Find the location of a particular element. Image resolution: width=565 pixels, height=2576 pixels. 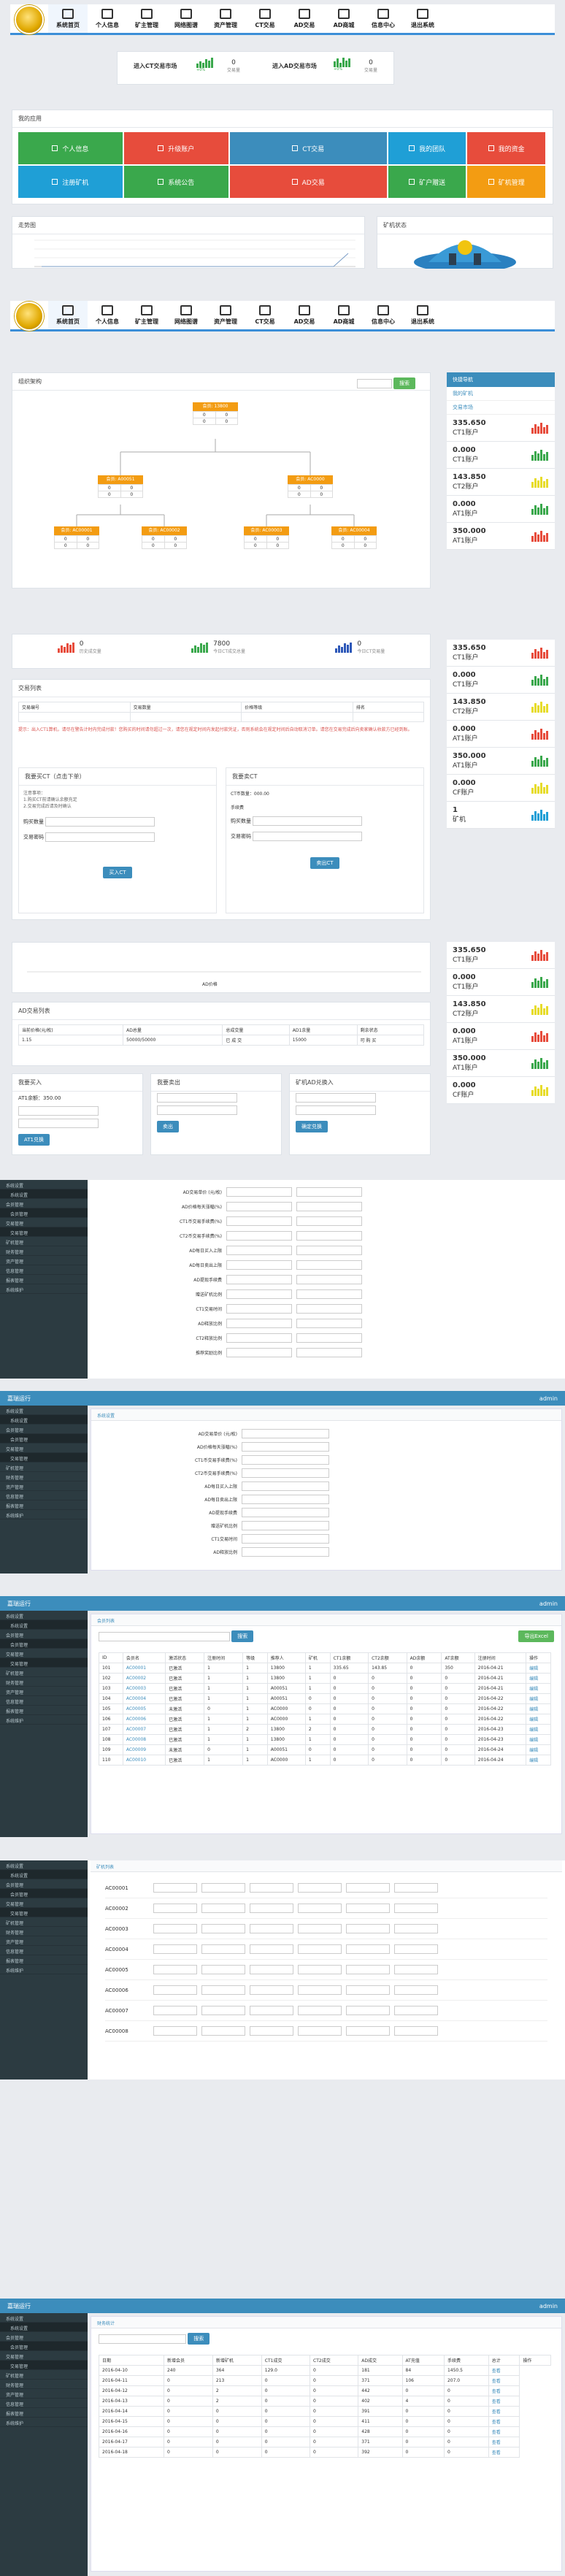

ad-market-link: 进入AD交易市场 is located at coordinates (294, 66).